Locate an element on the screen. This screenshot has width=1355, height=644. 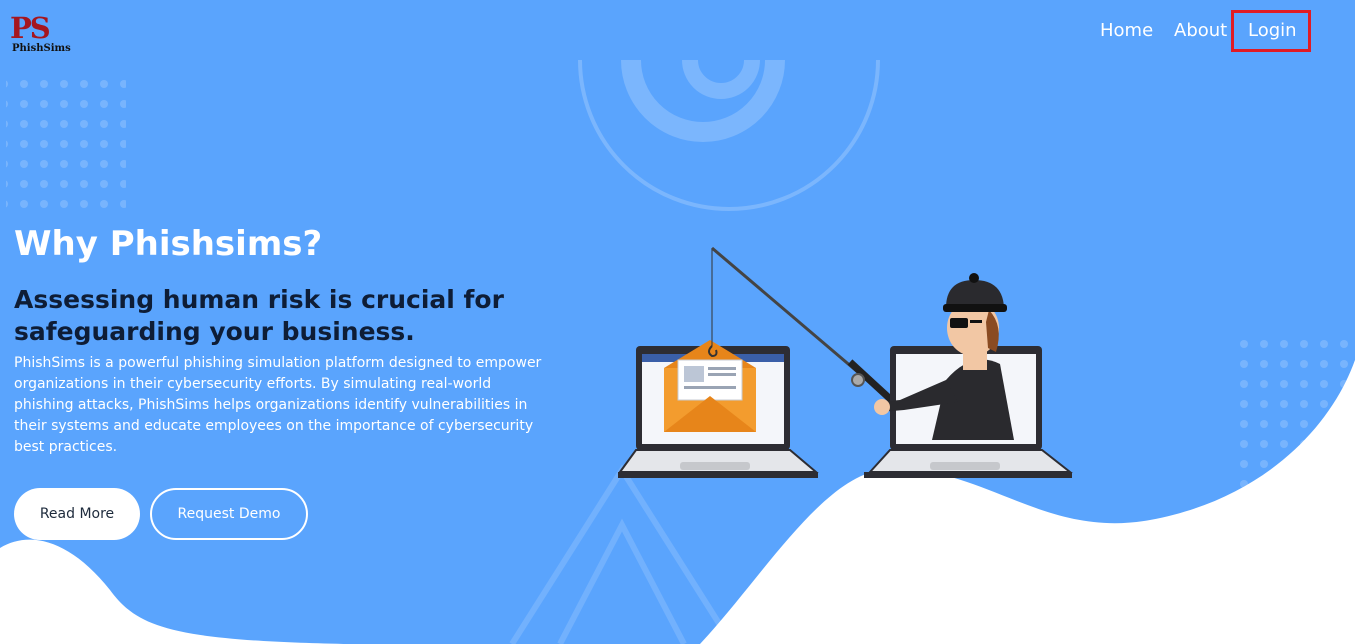
nav-home: Home is located at coordinates (1126, 31).